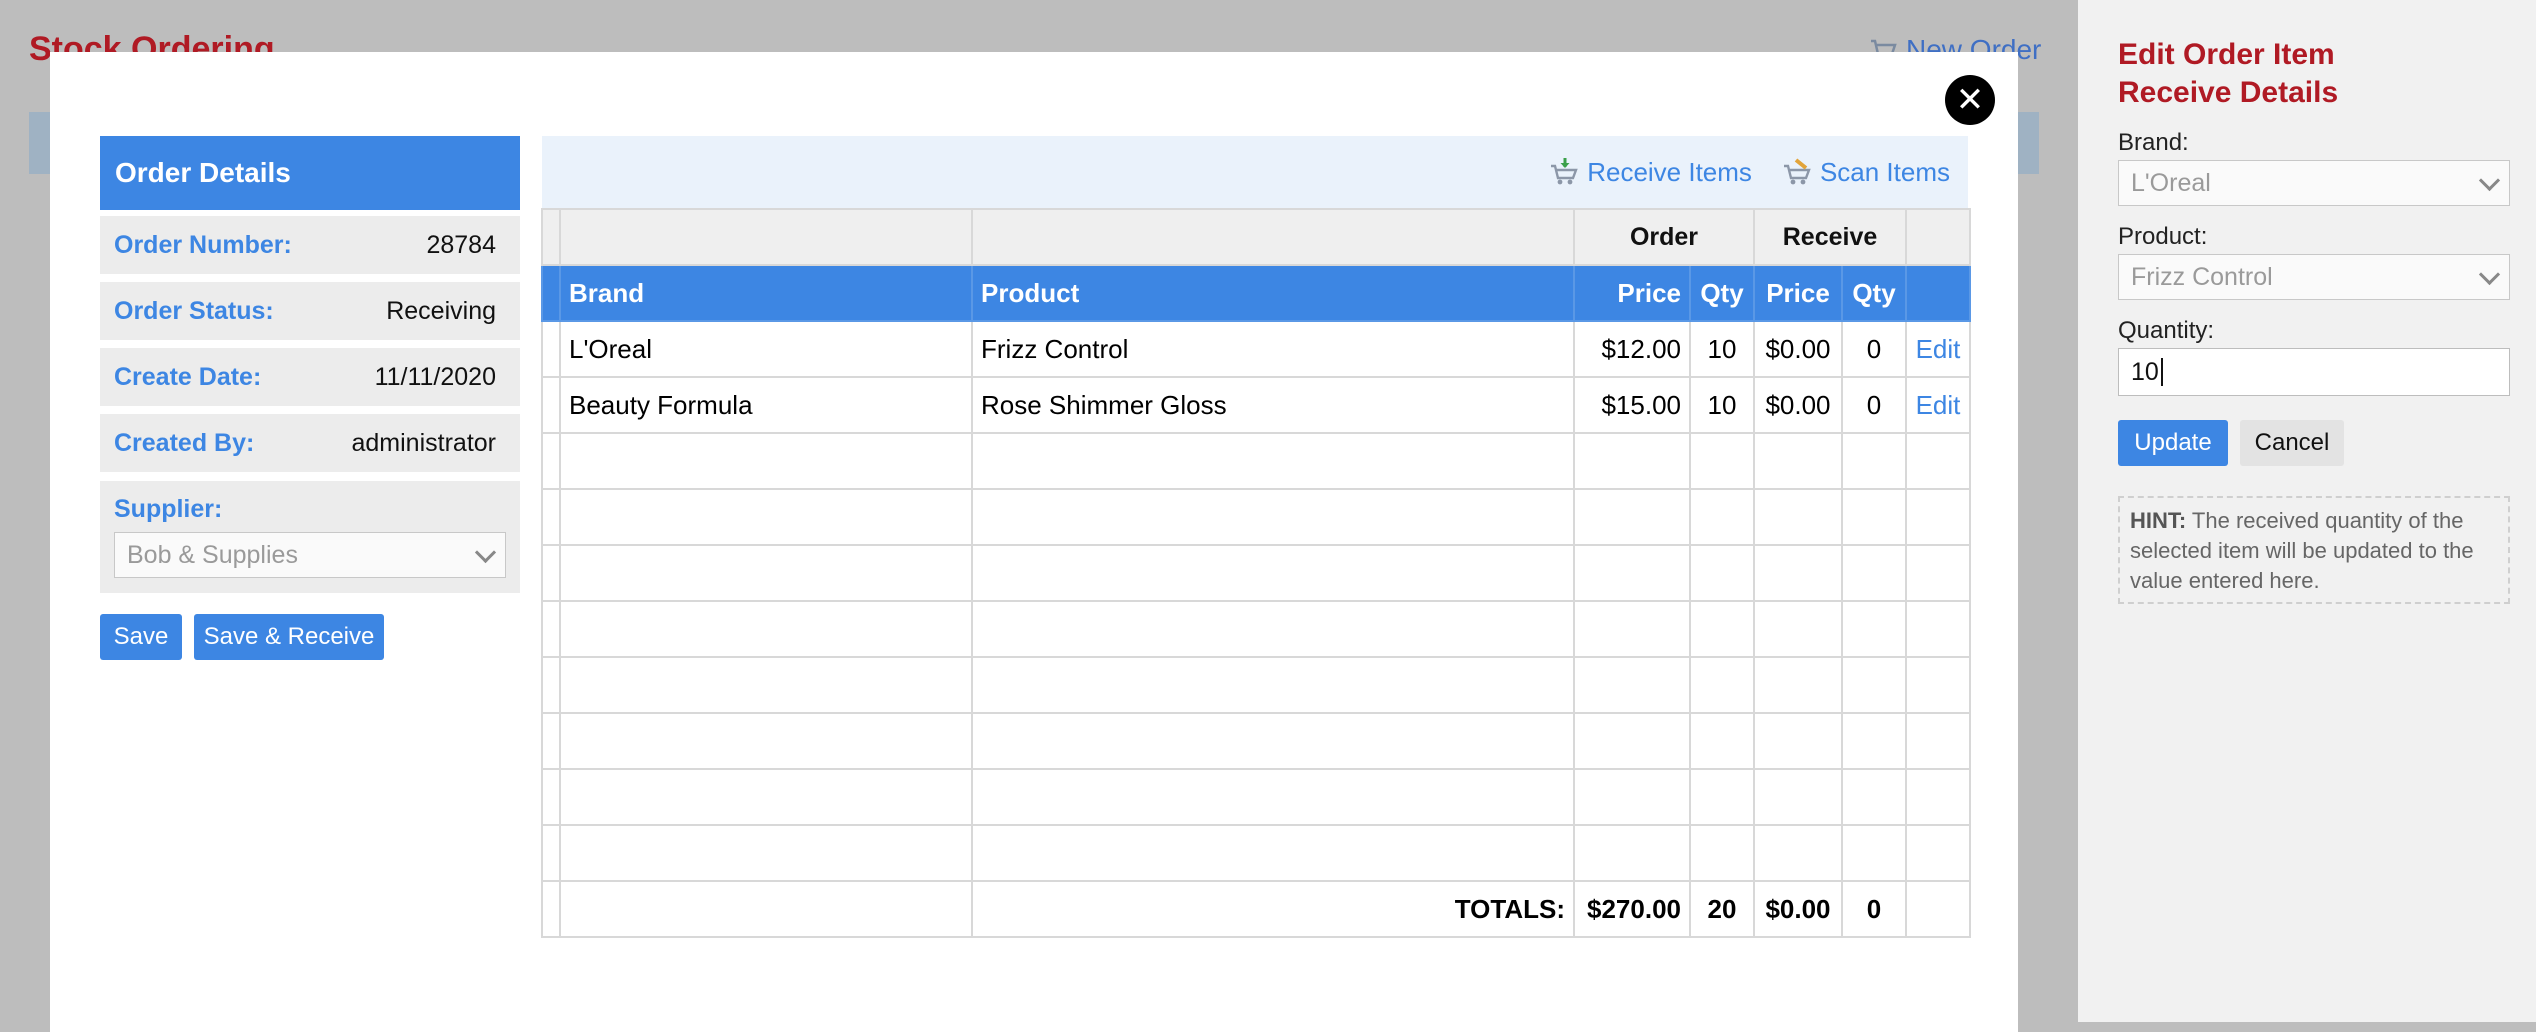  I want to click on update-button: Update, so click(2173, 443).